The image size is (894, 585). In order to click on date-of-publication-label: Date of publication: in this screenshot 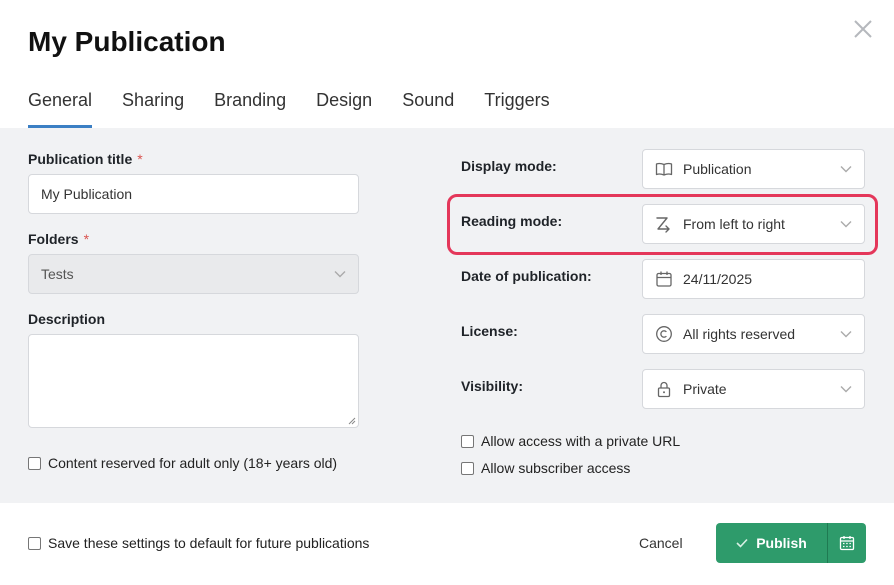, I will do `click(526, 276)`.